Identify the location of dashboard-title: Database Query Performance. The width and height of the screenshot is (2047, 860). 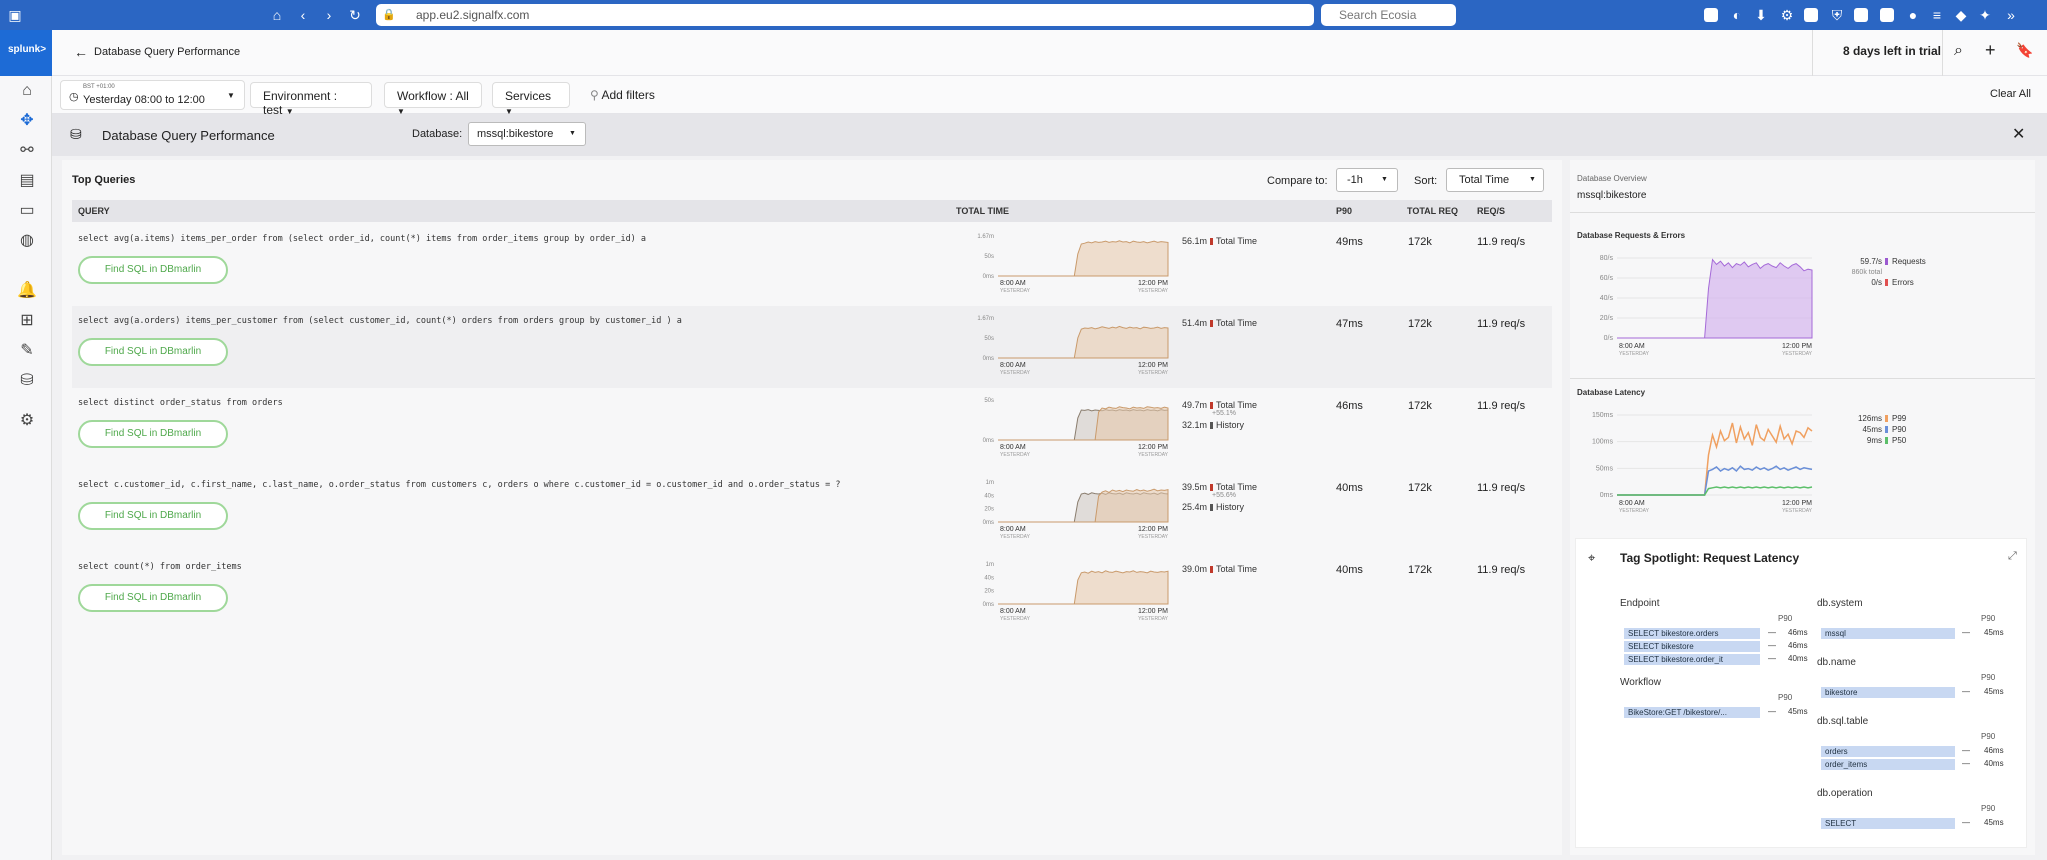
(188, 135).